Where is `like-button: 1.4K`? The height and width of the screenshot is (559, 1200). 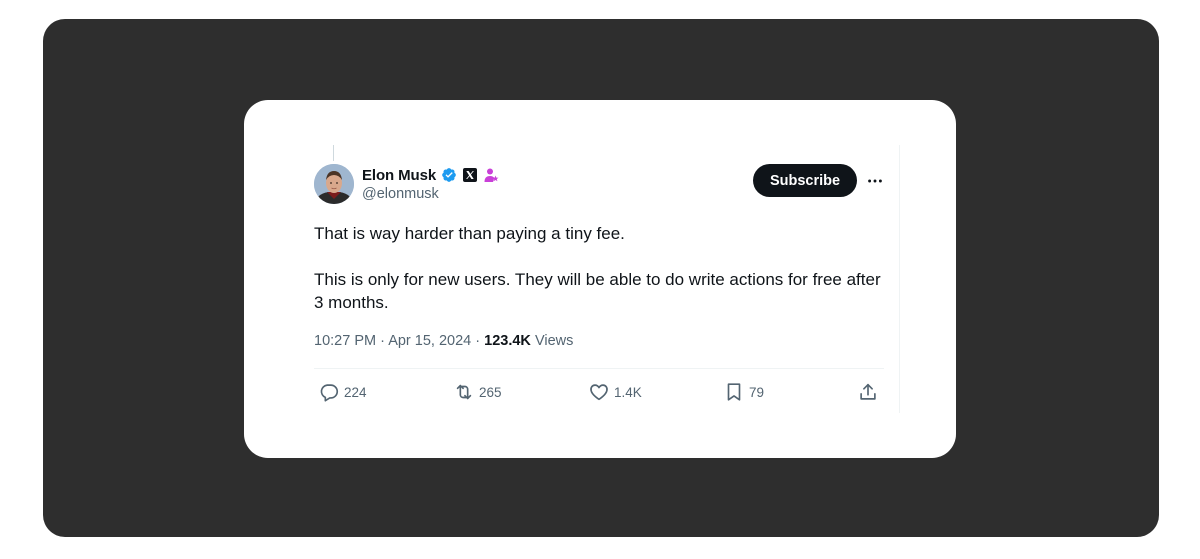 like-button: 1.4K is located at coordinates (615, 392).